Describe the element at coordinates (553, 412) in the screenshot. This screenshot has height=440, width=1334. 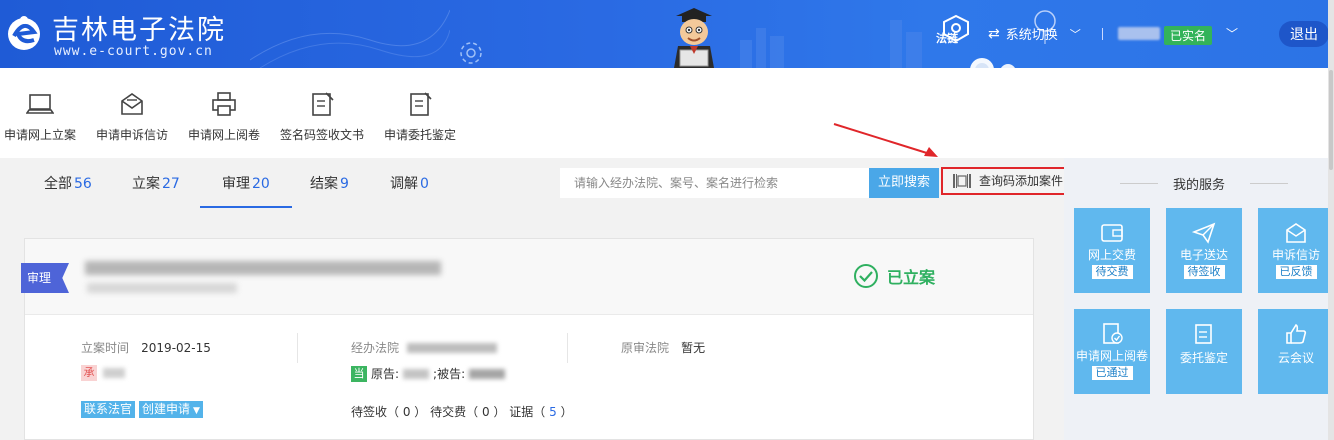
I see `evidence-count: 5` at that location.